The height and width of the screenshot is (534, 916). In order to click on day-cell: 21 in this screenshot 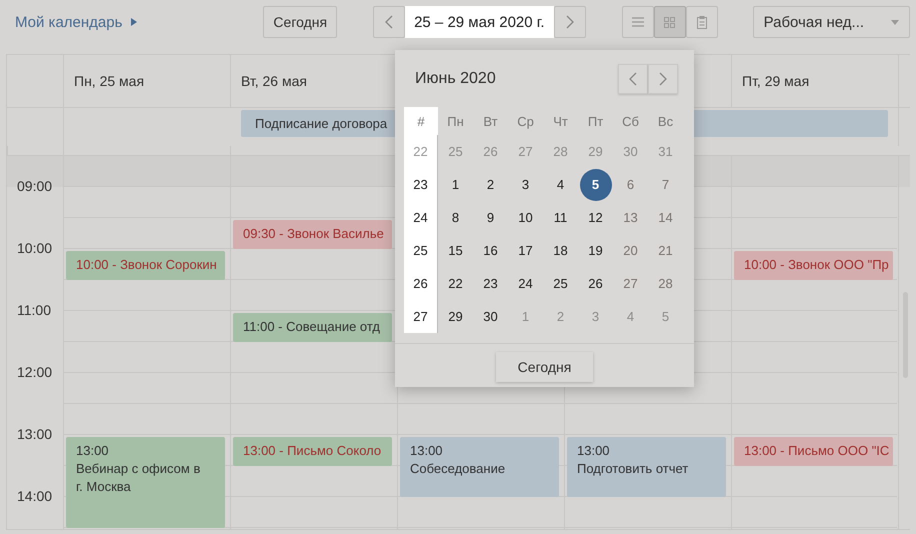, I will do `click(665, 251)`.